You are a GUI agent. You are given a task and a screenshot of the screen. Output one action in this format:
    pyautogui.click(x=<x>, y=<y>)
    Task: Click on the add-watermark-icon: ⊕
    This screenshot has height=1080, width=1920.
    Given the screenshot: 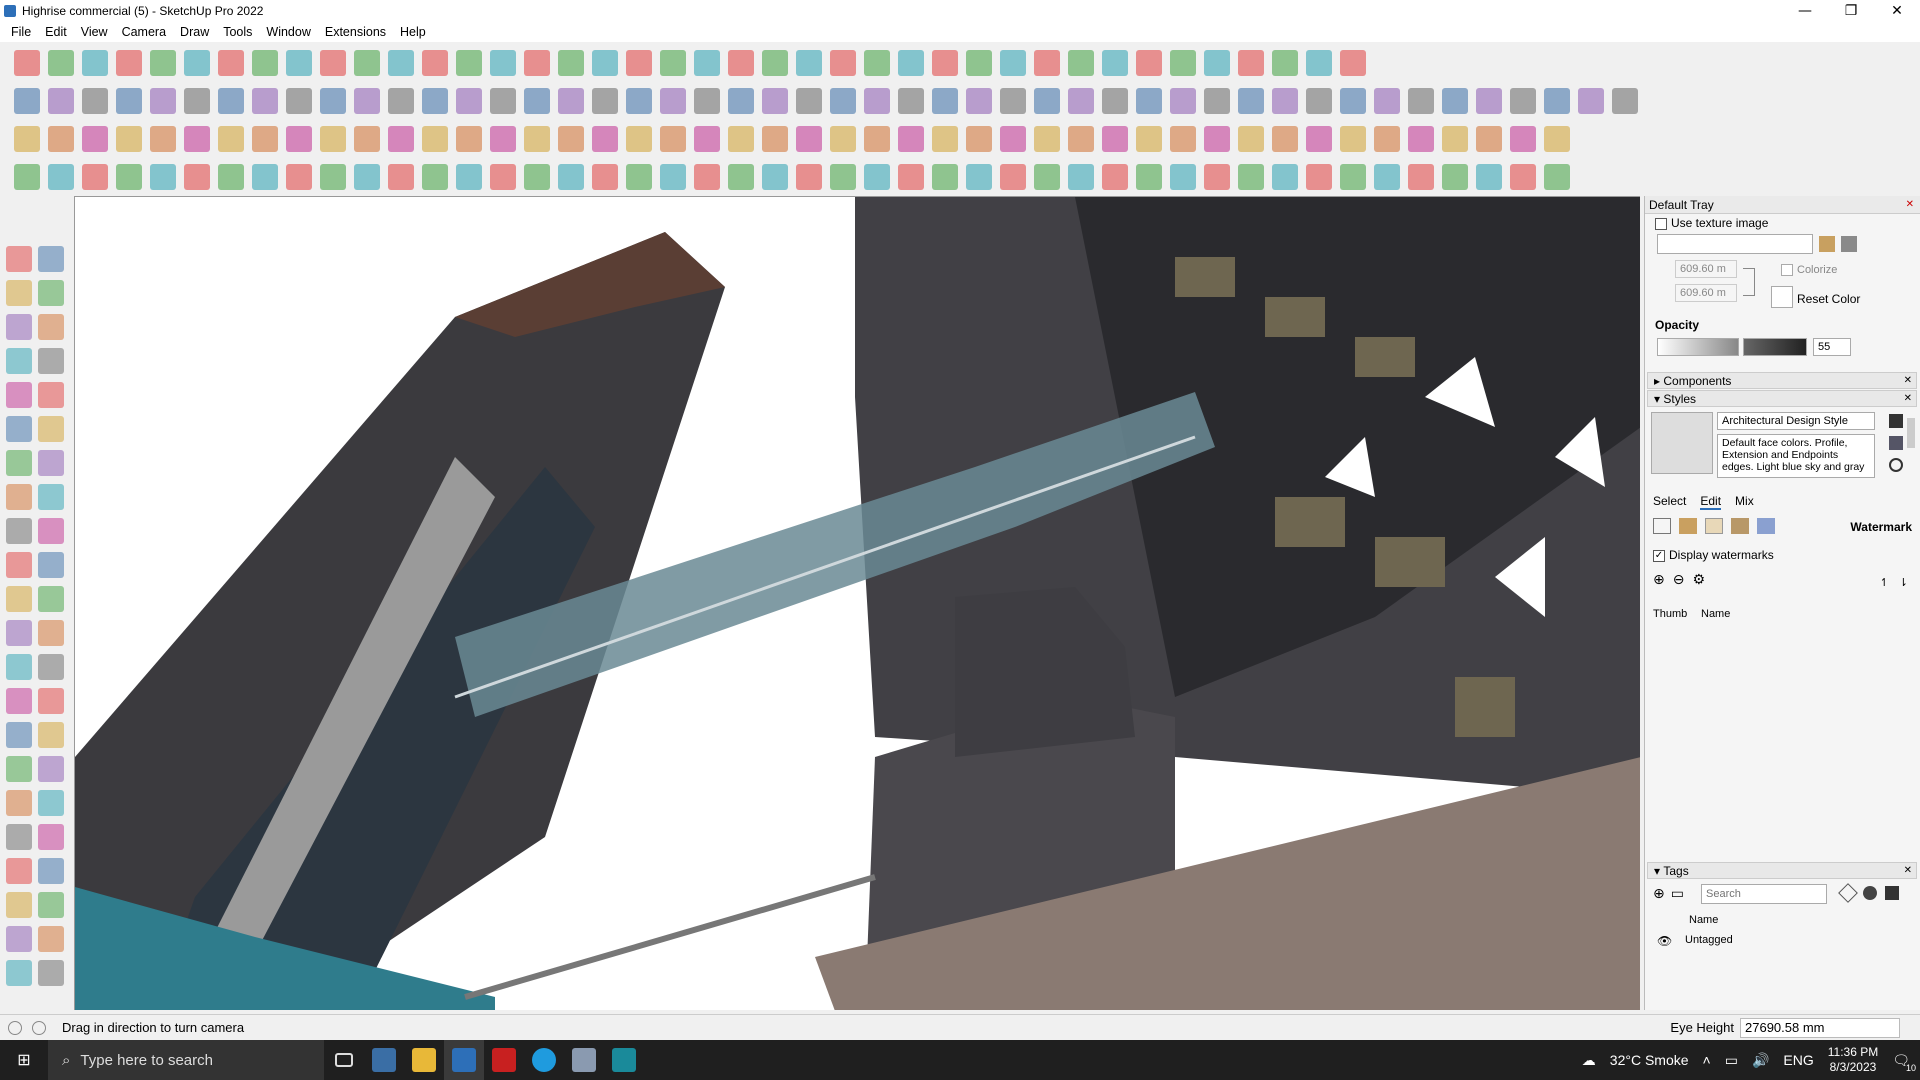 What is the action you would take?
    pyautogui.click(x=1659, y=580)
    